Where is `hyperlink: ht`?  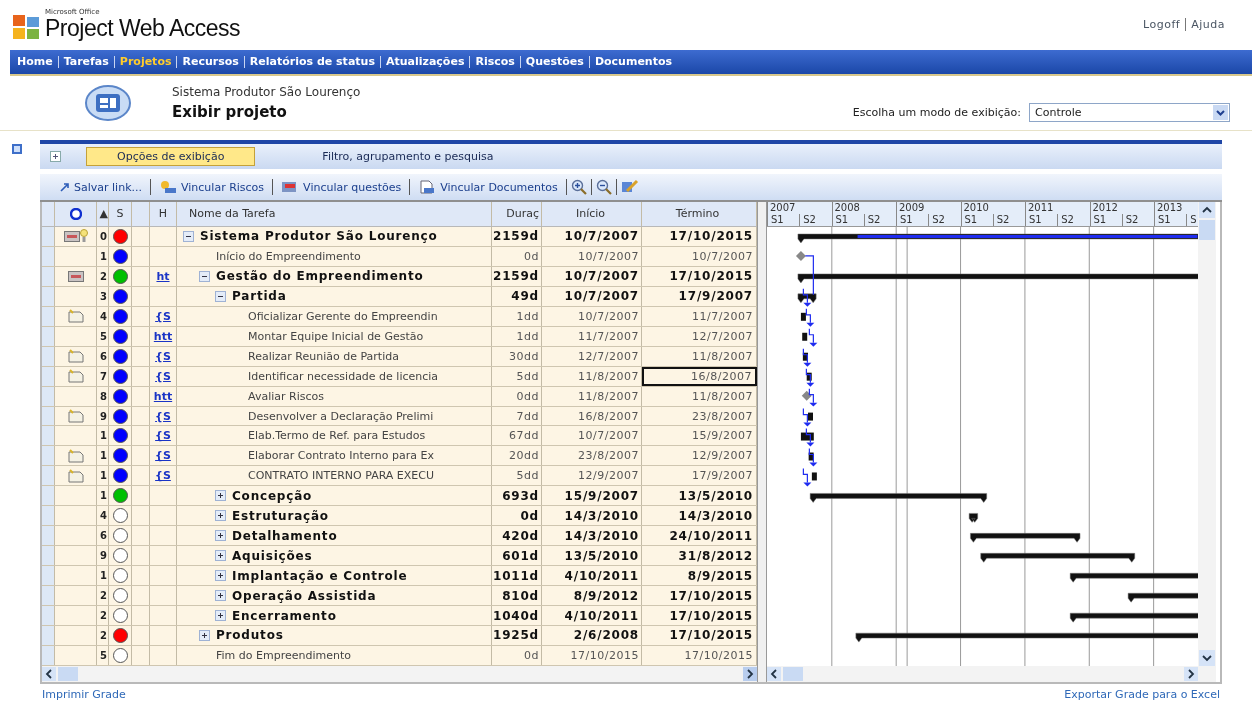 hyperlink: ht is located at coordinates (163, 276).